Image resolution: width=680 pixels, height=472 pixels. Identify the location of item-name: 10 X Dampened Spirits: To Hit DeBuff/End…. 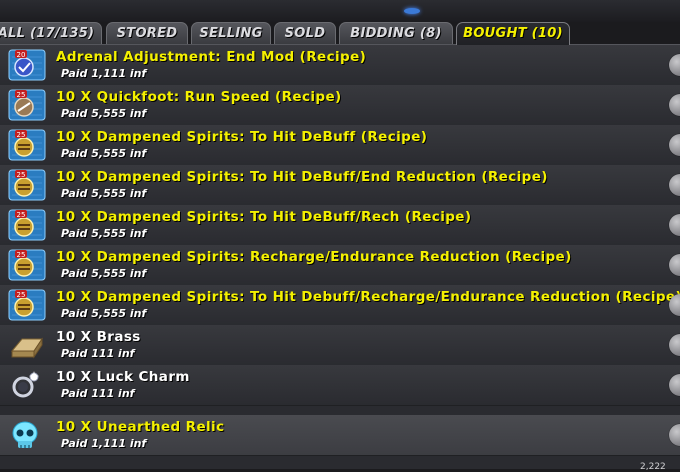
(302, 177).